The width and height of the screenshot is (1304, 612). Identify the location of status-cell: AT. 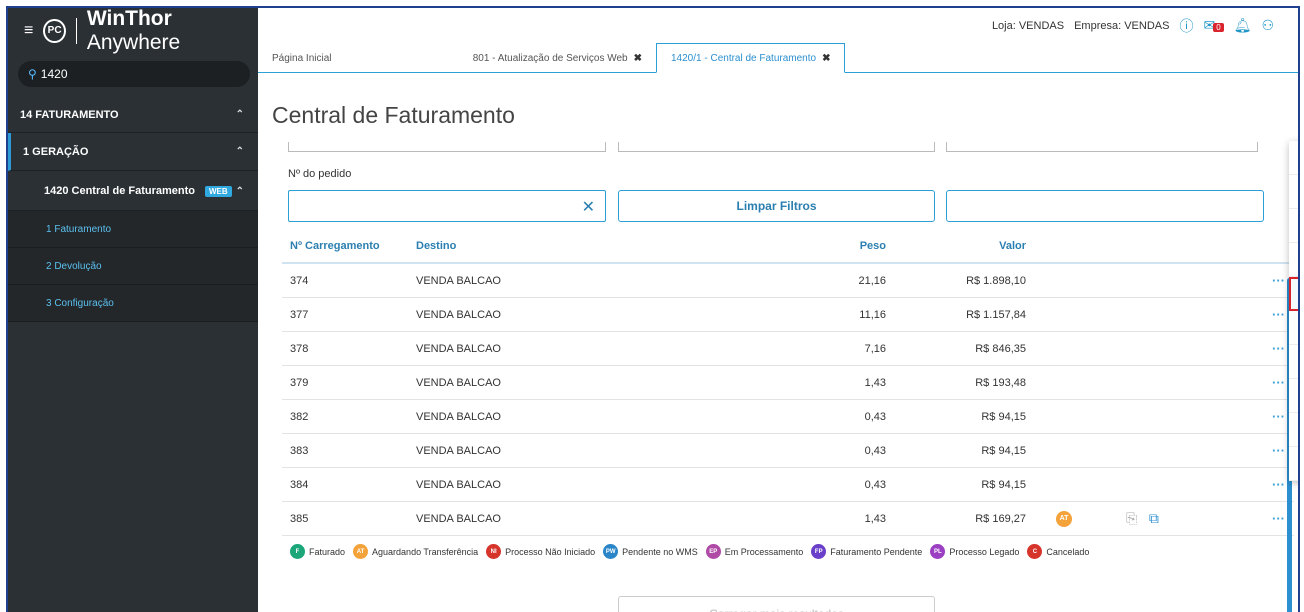
(1058, 518).